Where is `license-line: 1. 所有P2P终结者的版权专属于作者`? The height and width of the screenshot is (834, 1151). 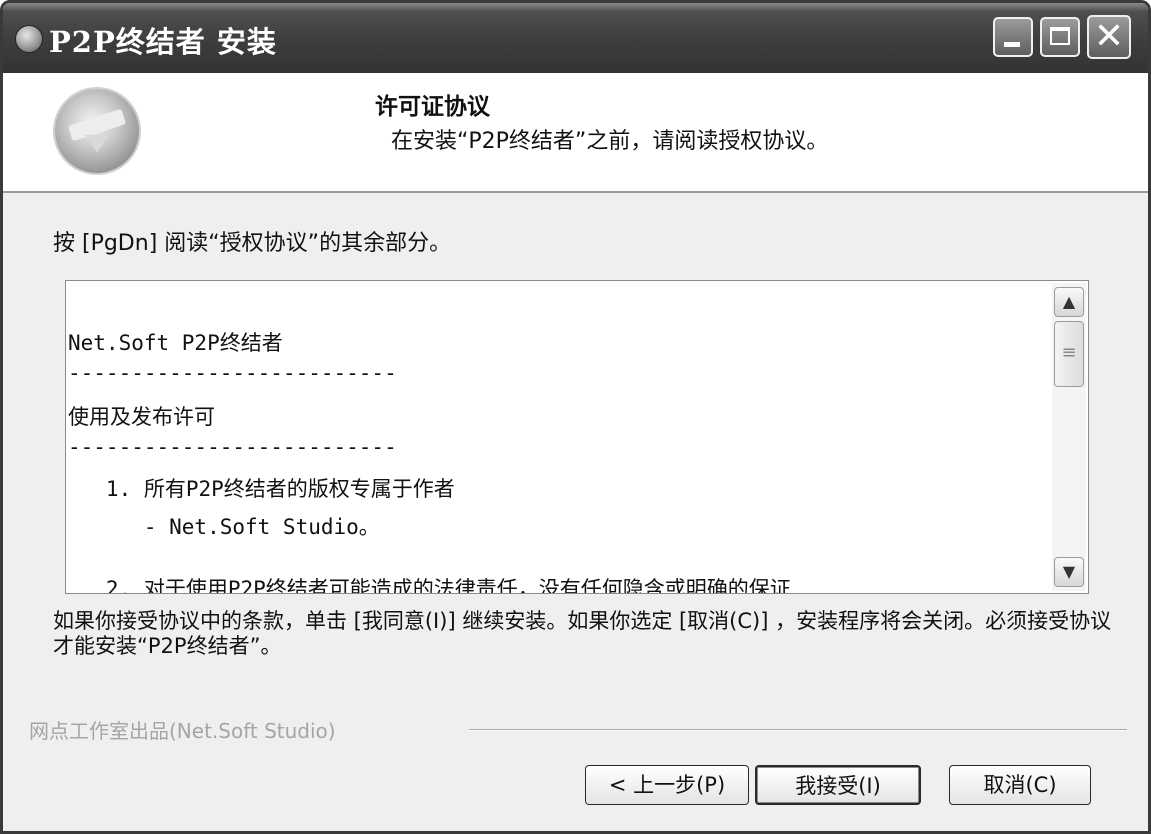 license-line: 1. 所有P2P终结者的版权专属于作者 is located at coordinates (261, 489).